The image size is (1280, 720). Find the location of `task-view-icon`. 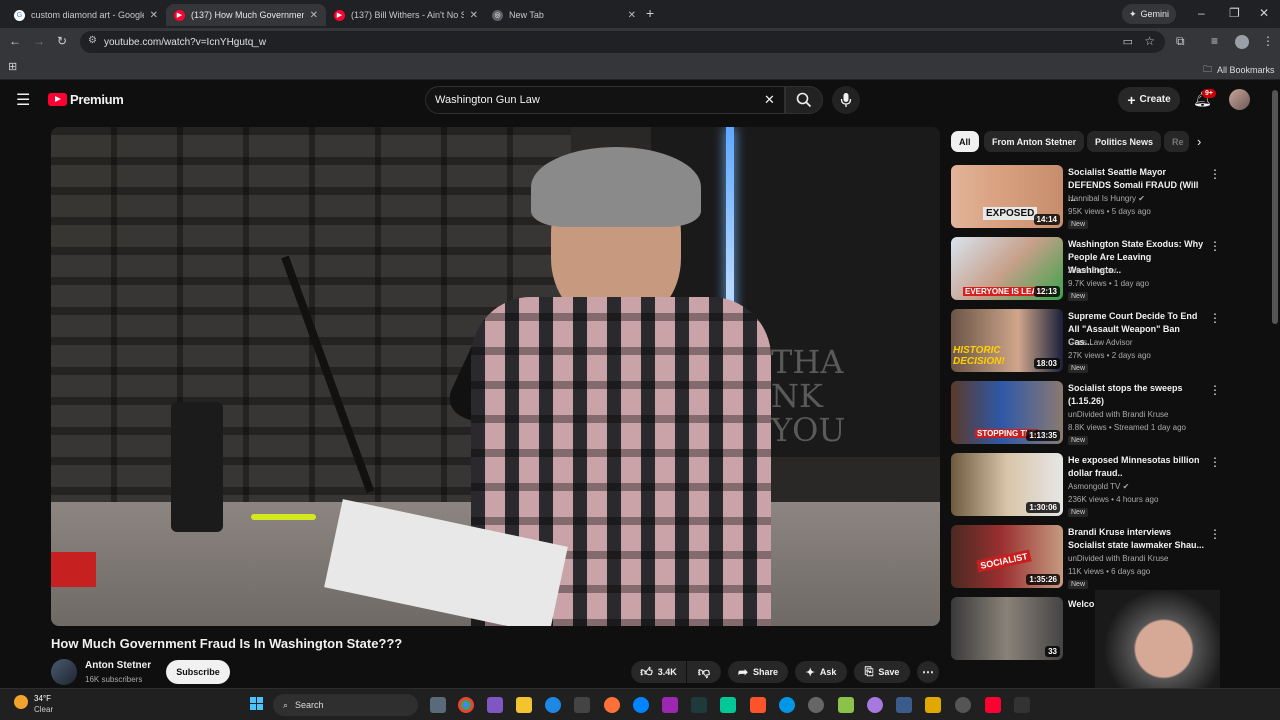

task-view-icon is located at coordinates (438, 705).